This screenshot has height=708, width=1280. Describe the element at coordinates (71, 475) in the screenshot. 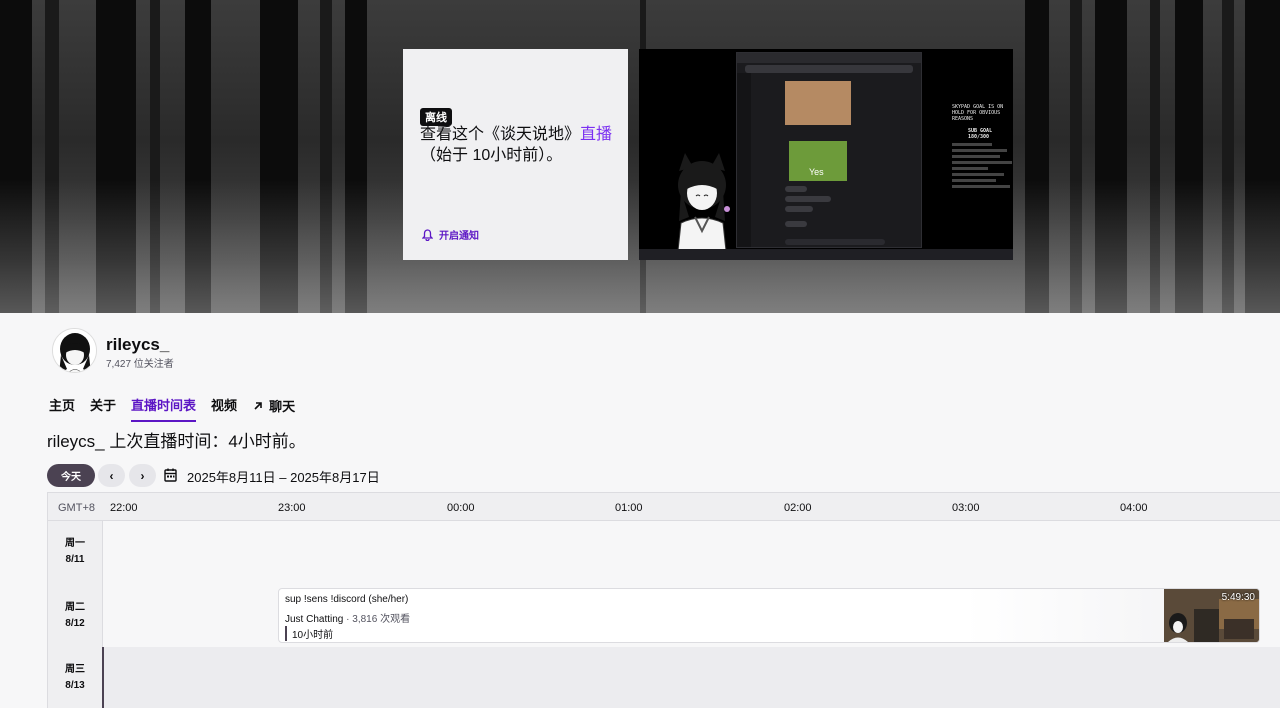

I see `today-button: 今天` at that location.